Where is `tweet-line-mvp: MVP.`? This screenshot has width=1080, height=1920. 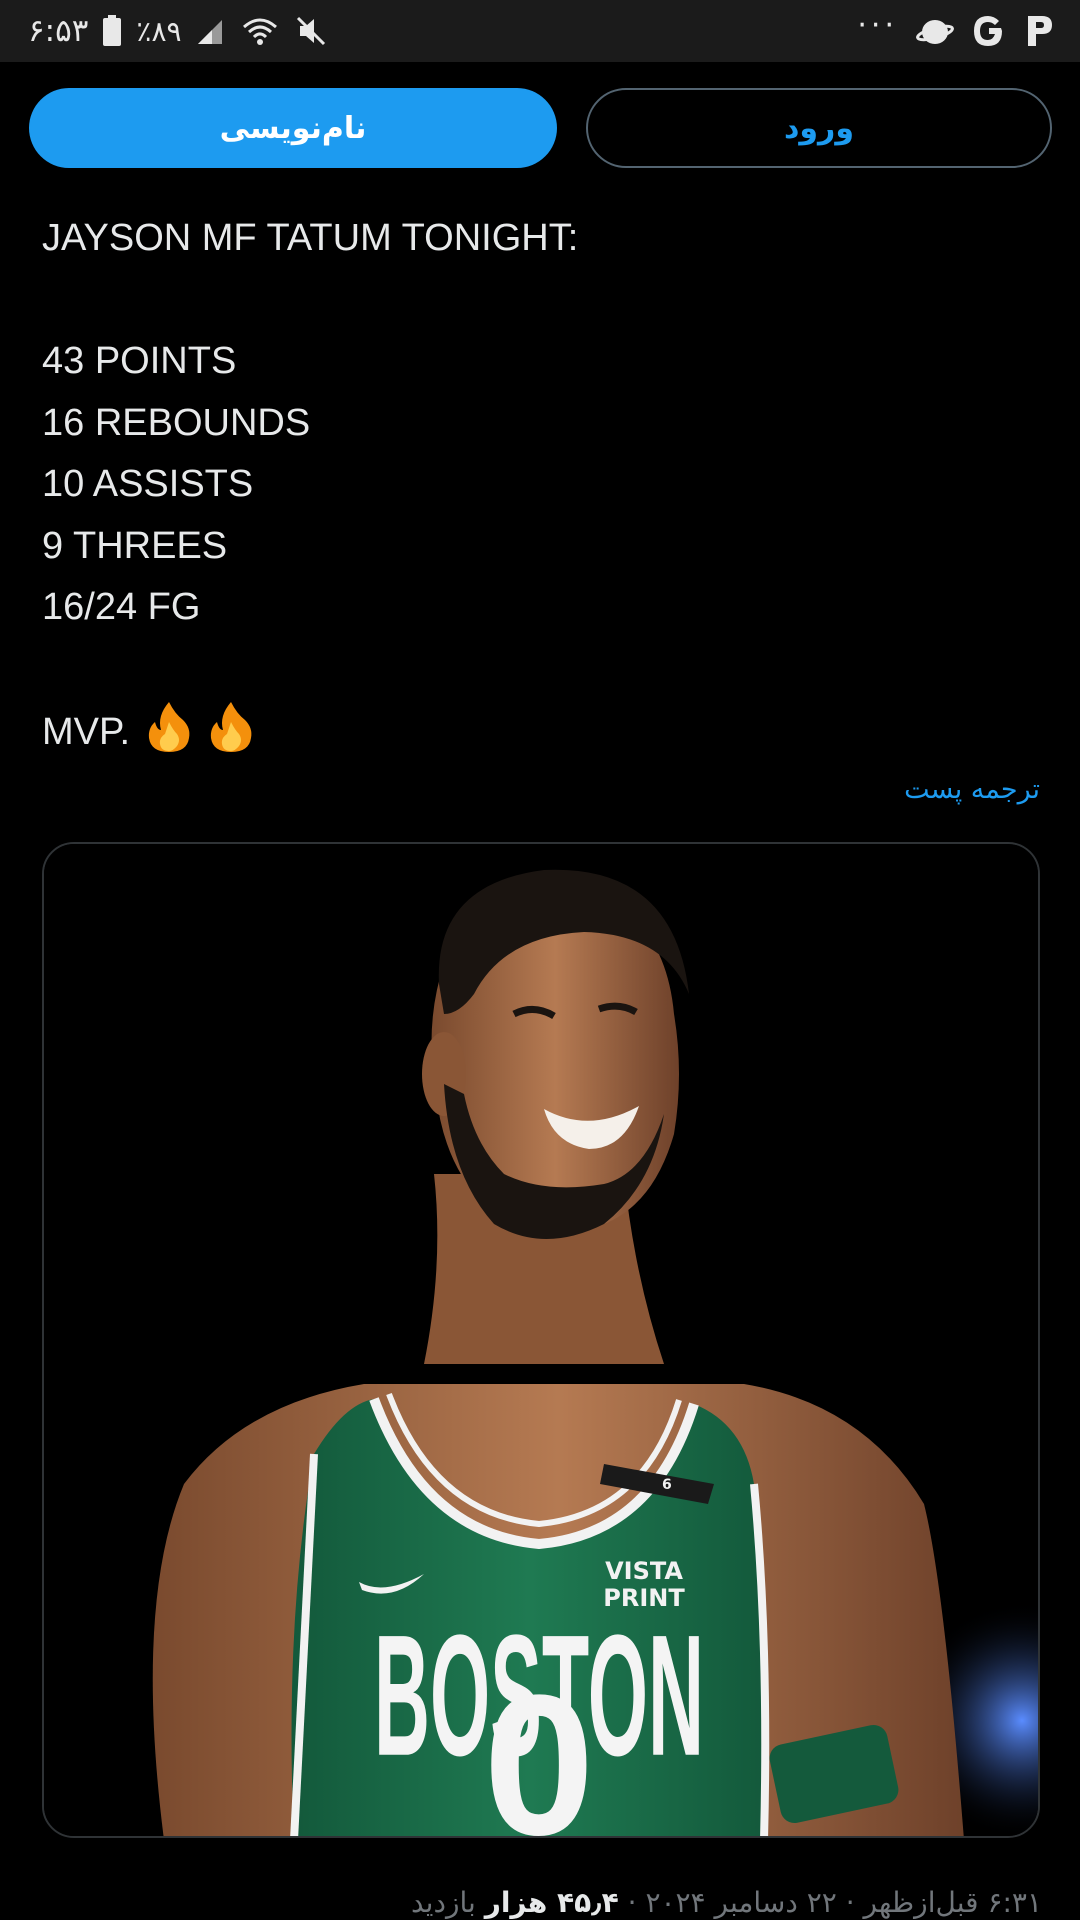
tweet-line-mvp: MVP. is located at coordinates (542, 731).